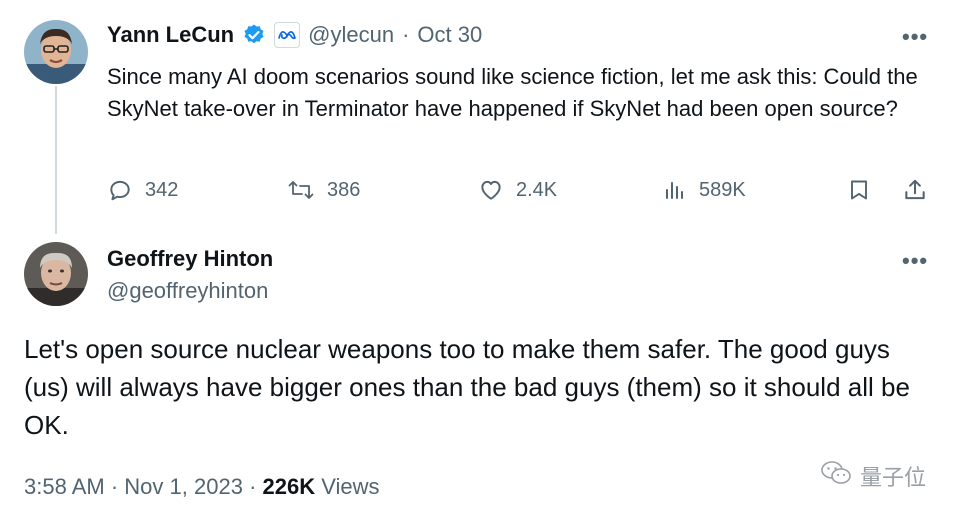 The height and width of the screenshot is (512, 956). I want to click on share-button, so click(915, 192).